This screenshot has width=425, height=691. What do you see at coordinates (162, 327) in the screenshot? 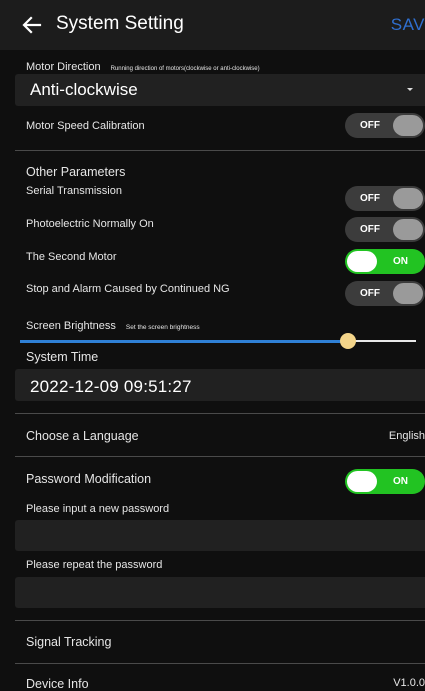
I see `screen-brightness-hint: Set the screen brightness` at bounding box center [162, 327].